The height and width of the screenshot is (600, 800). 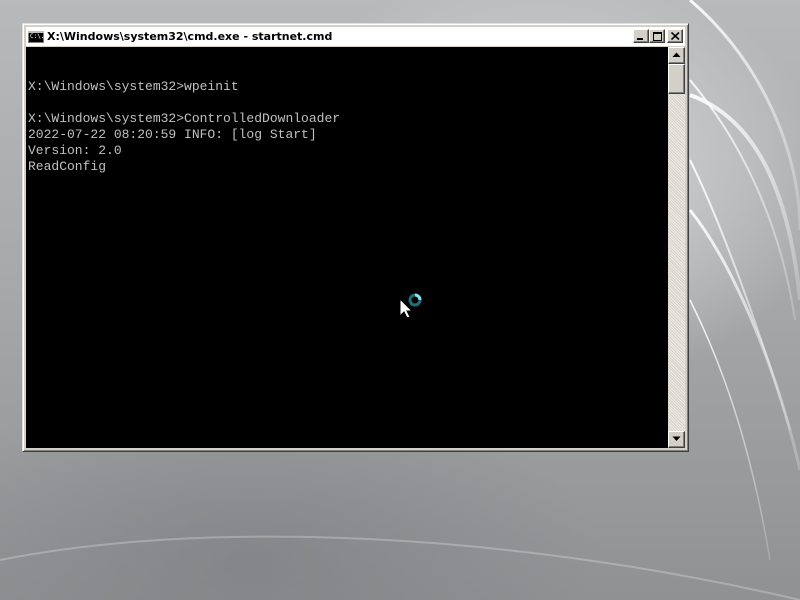 I want to click on console-app-icon: C:\., so click(x=36, y=36).